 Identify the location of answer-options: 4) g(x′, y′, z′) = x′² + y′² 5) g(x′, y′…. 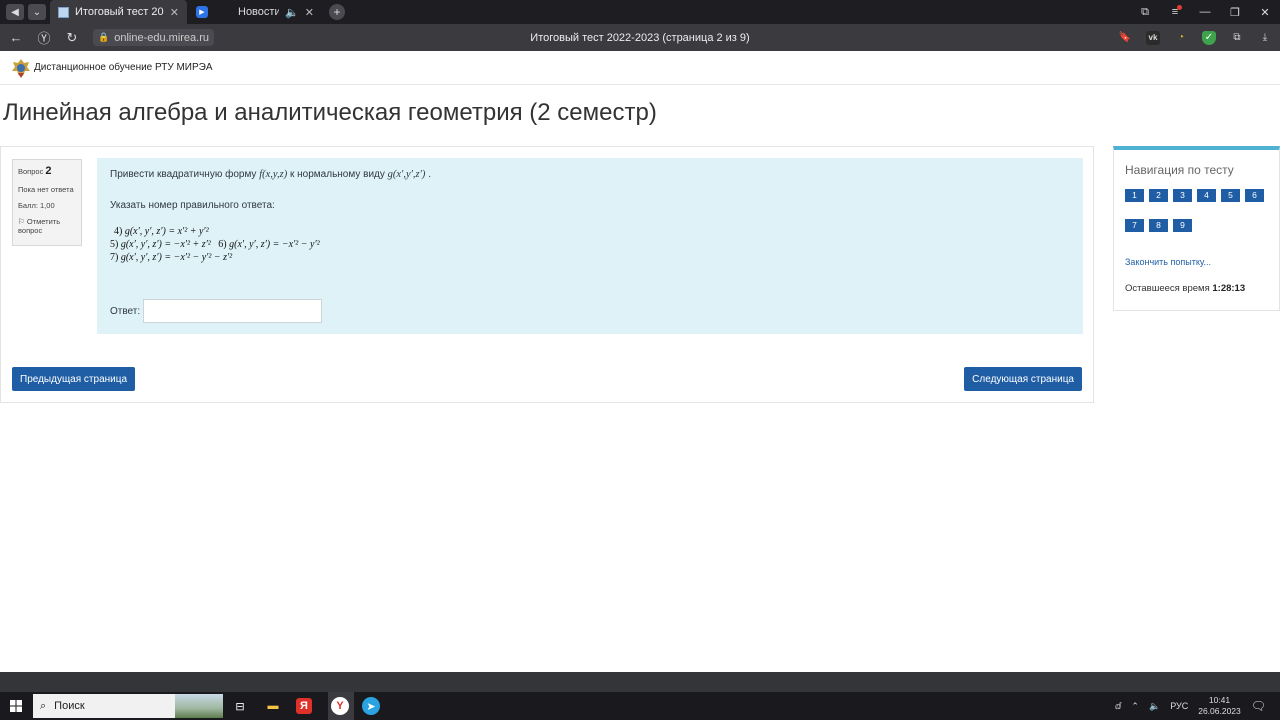
(590, 245).